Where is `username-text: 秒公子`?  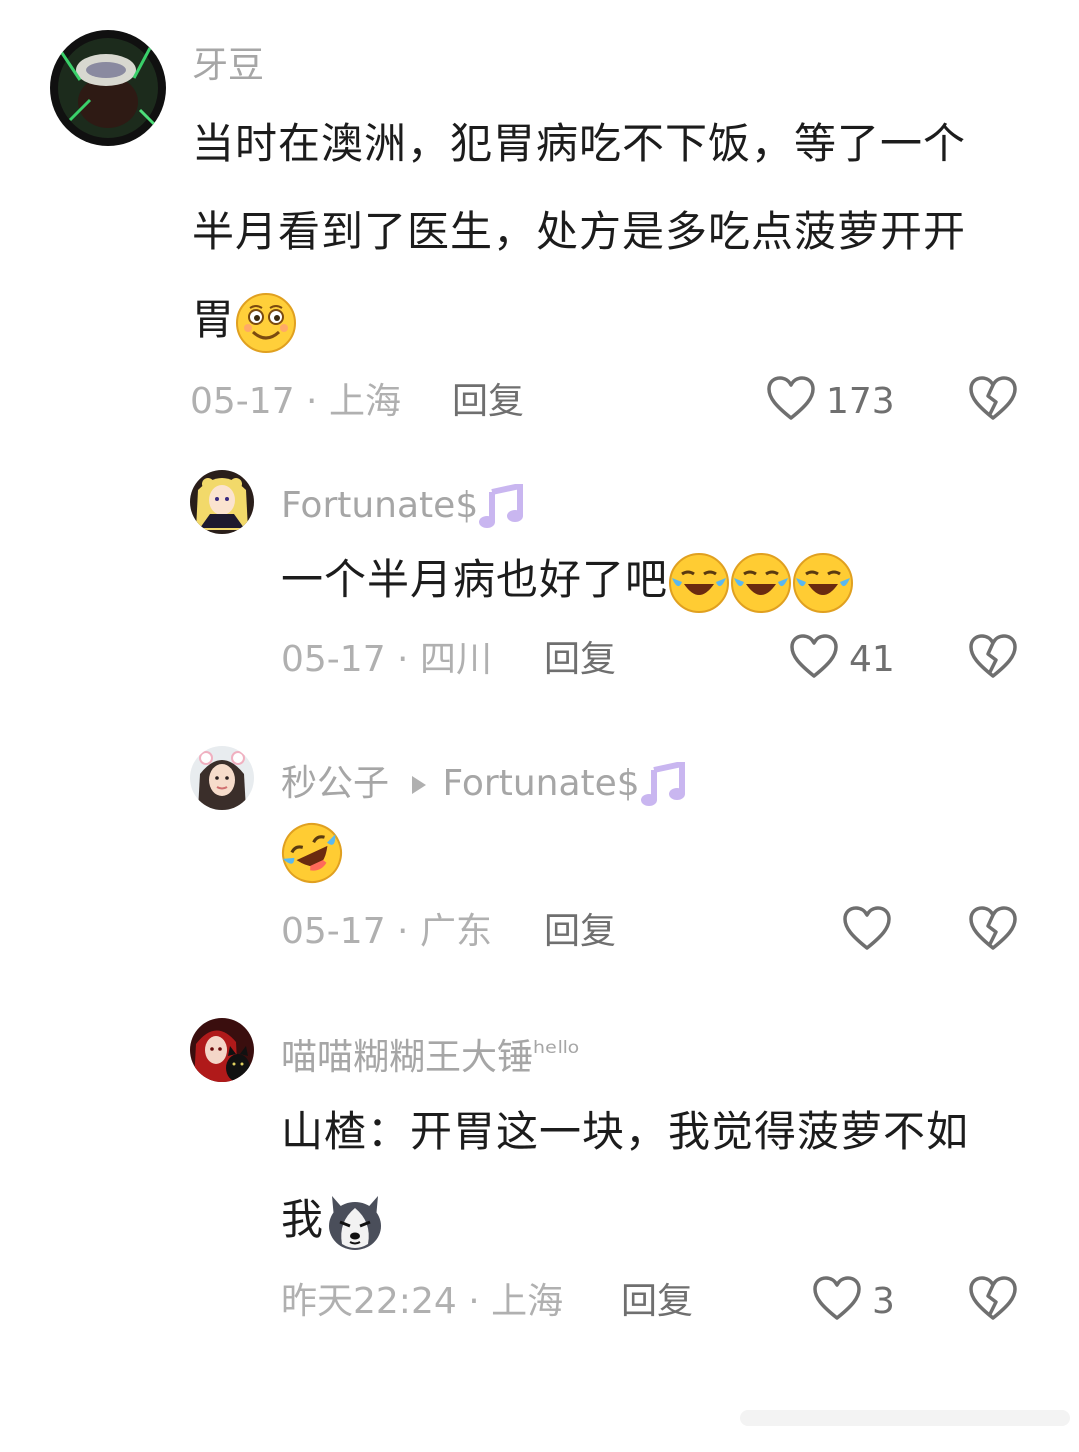 username-text: 秒公子 is located at coordinates (335, 783).